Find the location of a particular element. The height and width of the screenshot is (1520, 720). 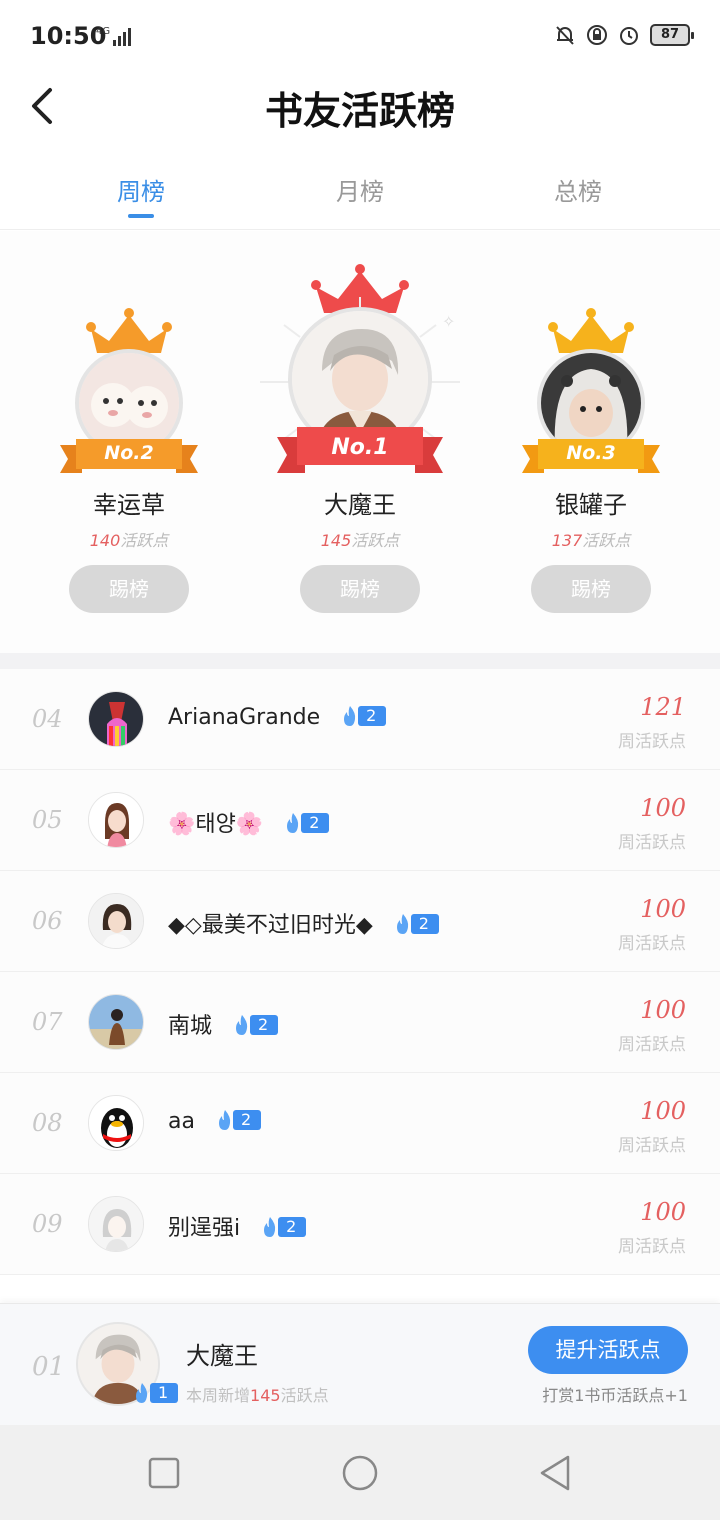

home-icon is located at coordinates (360, 1473).